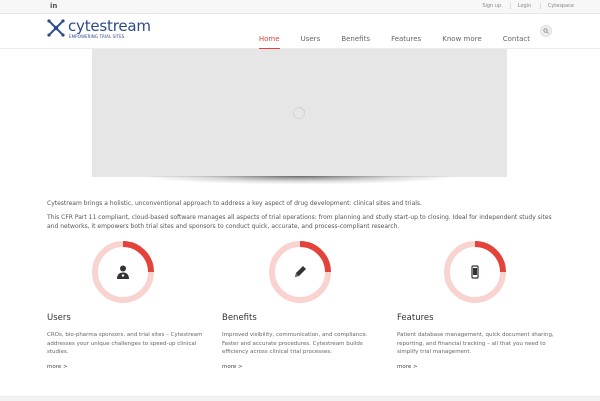 Image resolution: width=600 pixels, height=401 pixels. I want to click on brand-name: cytestream, so click(109, 26).